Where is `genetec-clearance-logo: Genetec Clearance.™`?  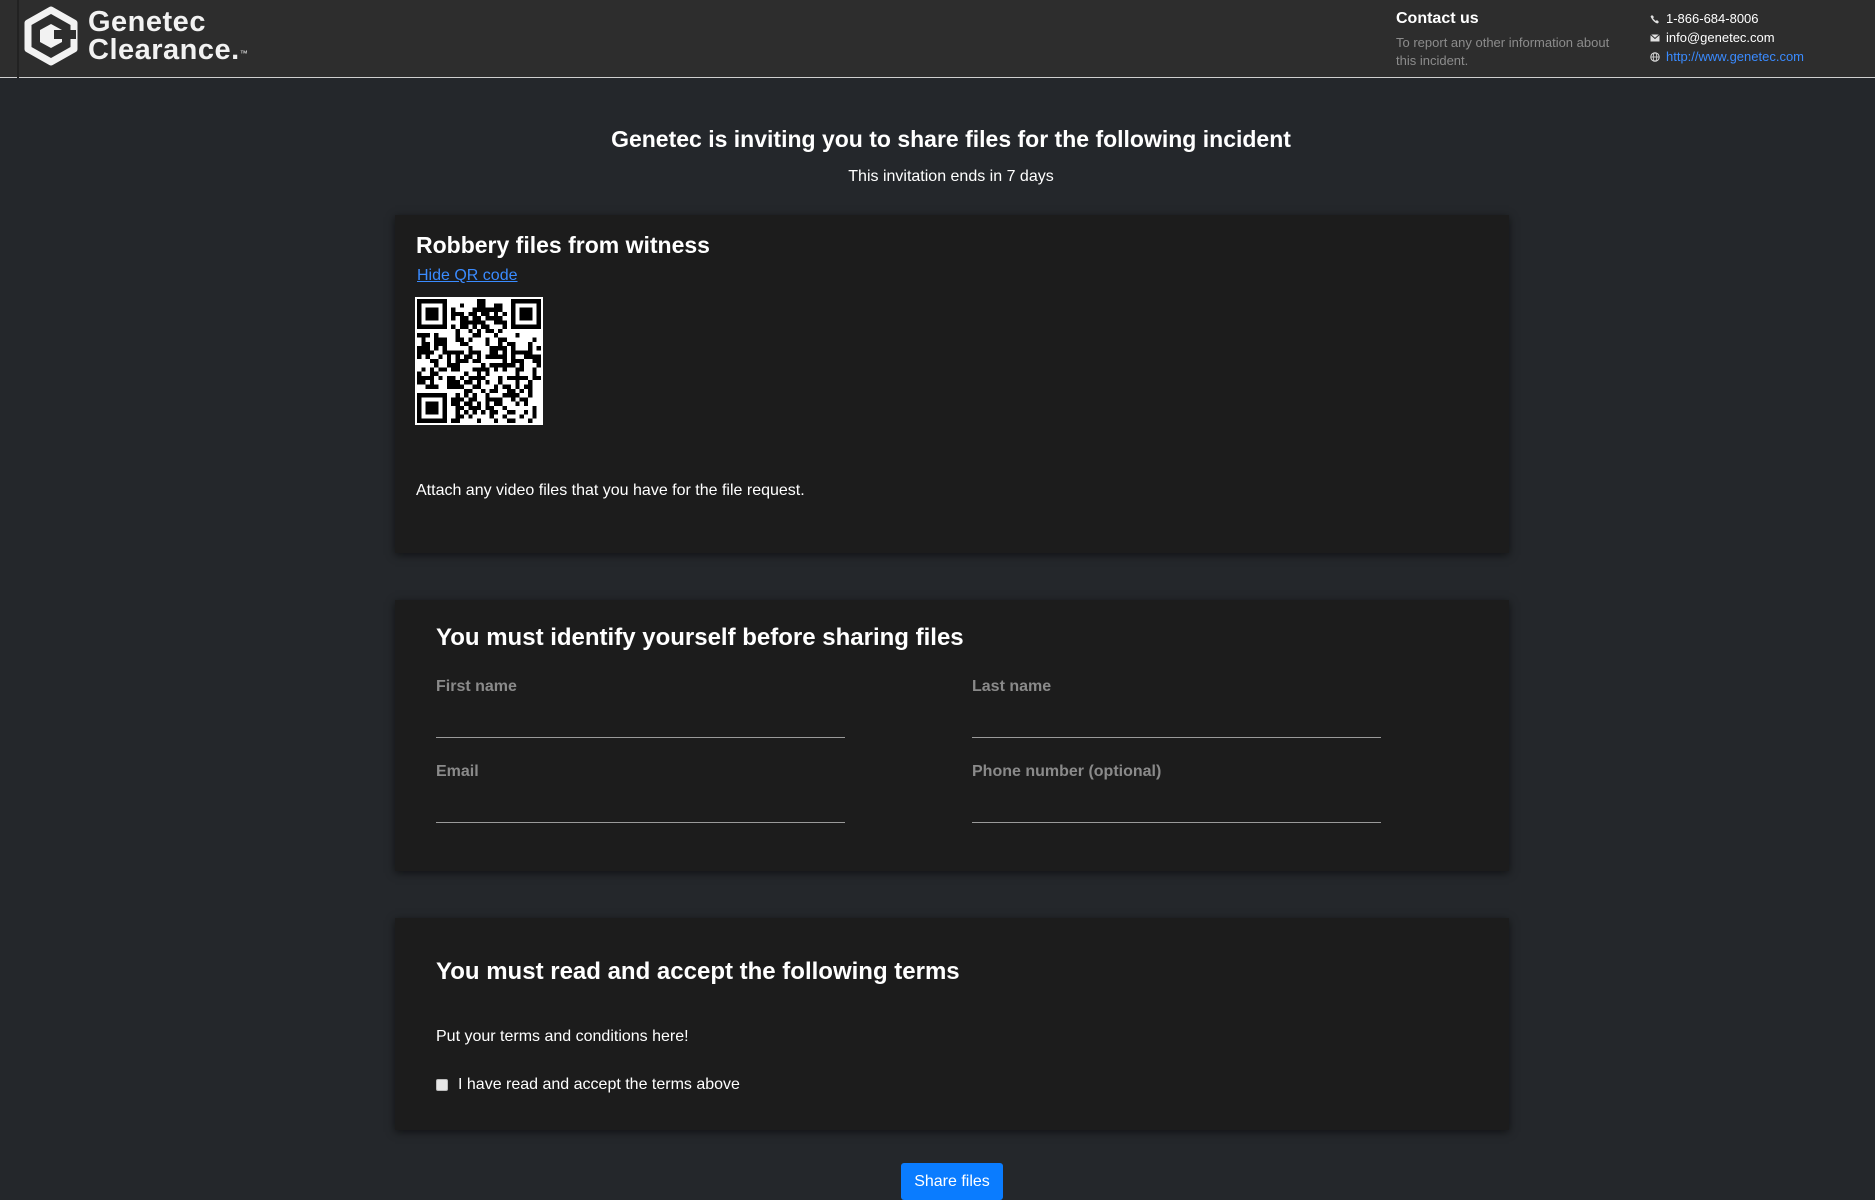
genetec-clearance-logo: Genetec Clearance.™ is located at coordinates (136, 36).